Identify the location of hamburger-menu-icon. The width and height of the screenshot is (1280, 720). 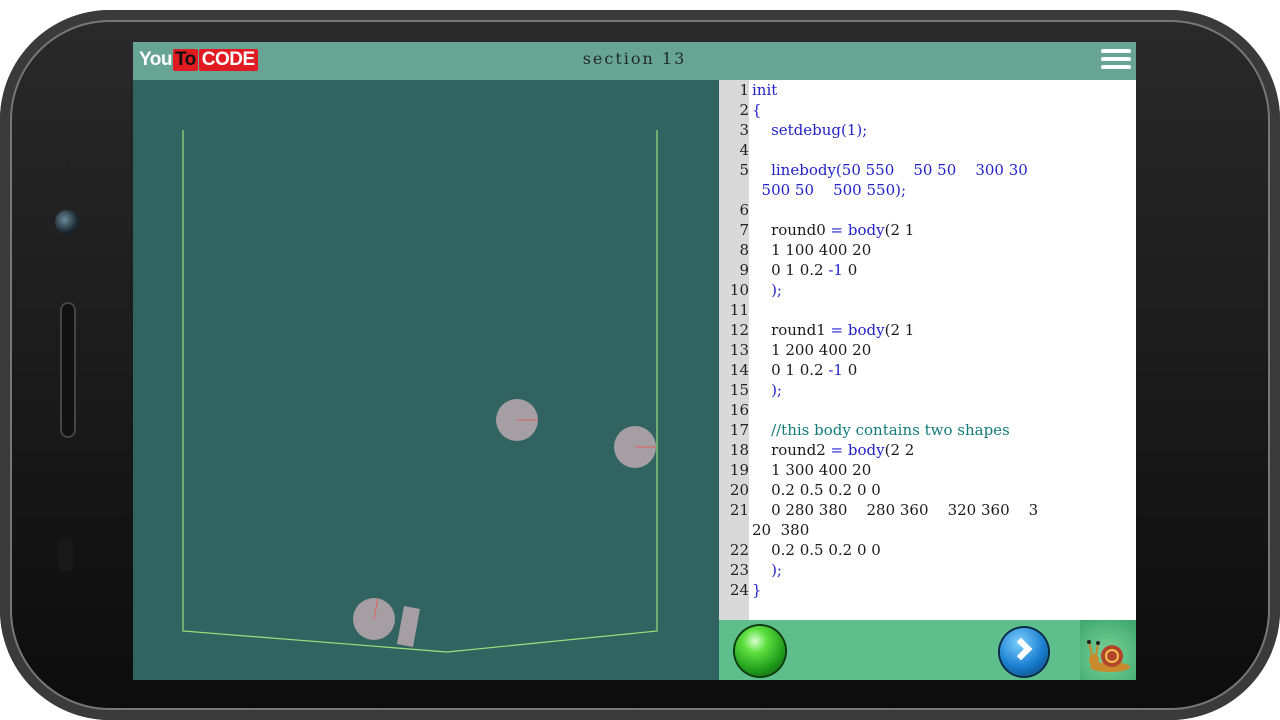
(1116, 60).